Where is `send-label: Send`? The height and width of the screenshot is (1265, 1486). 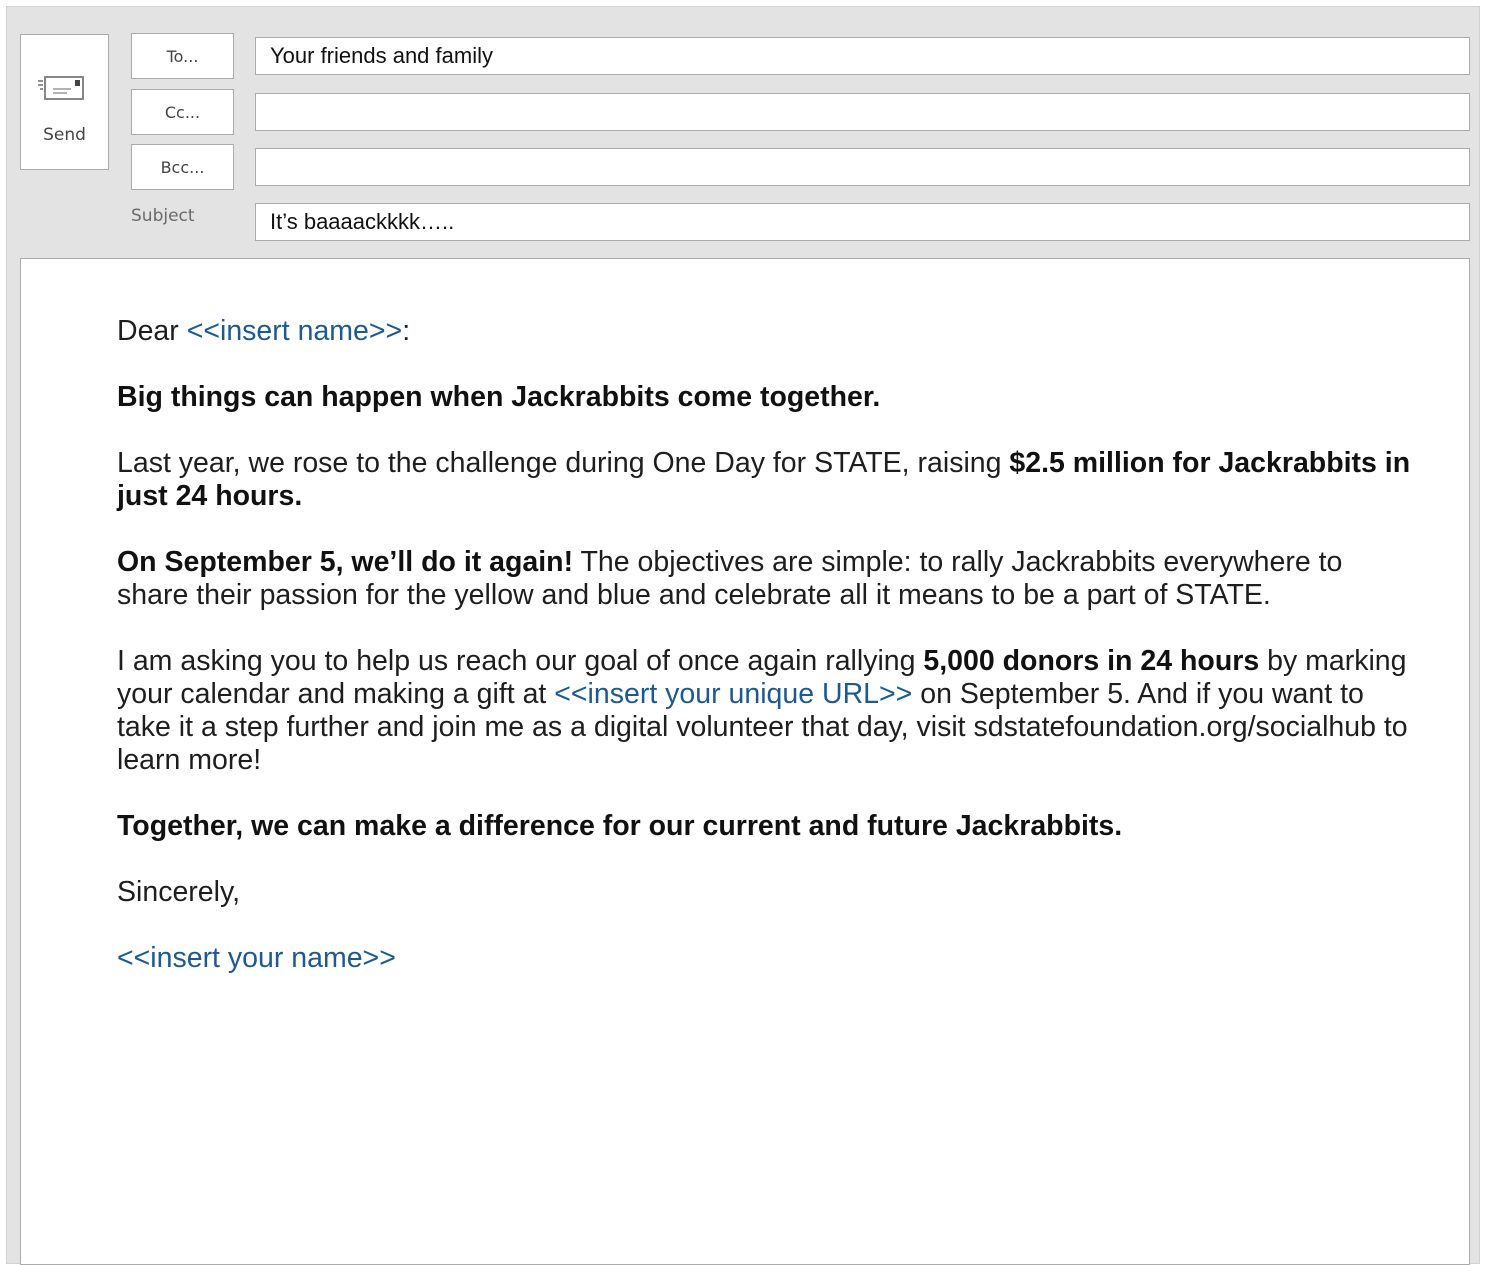 send-label: Send is located at coordinates (64, 135).